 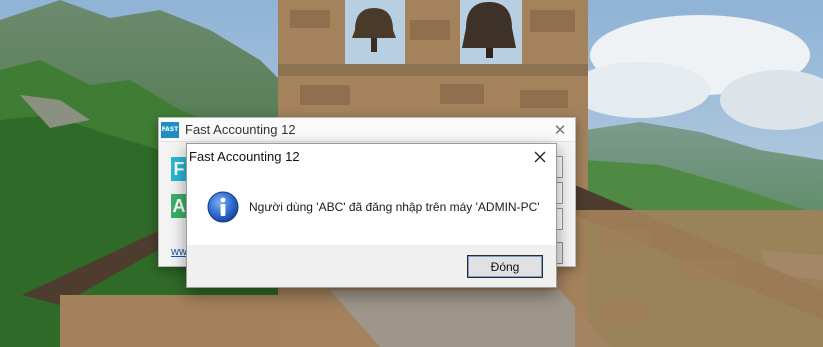 I want to click on website-link: ww, so click(x=179, y=252).